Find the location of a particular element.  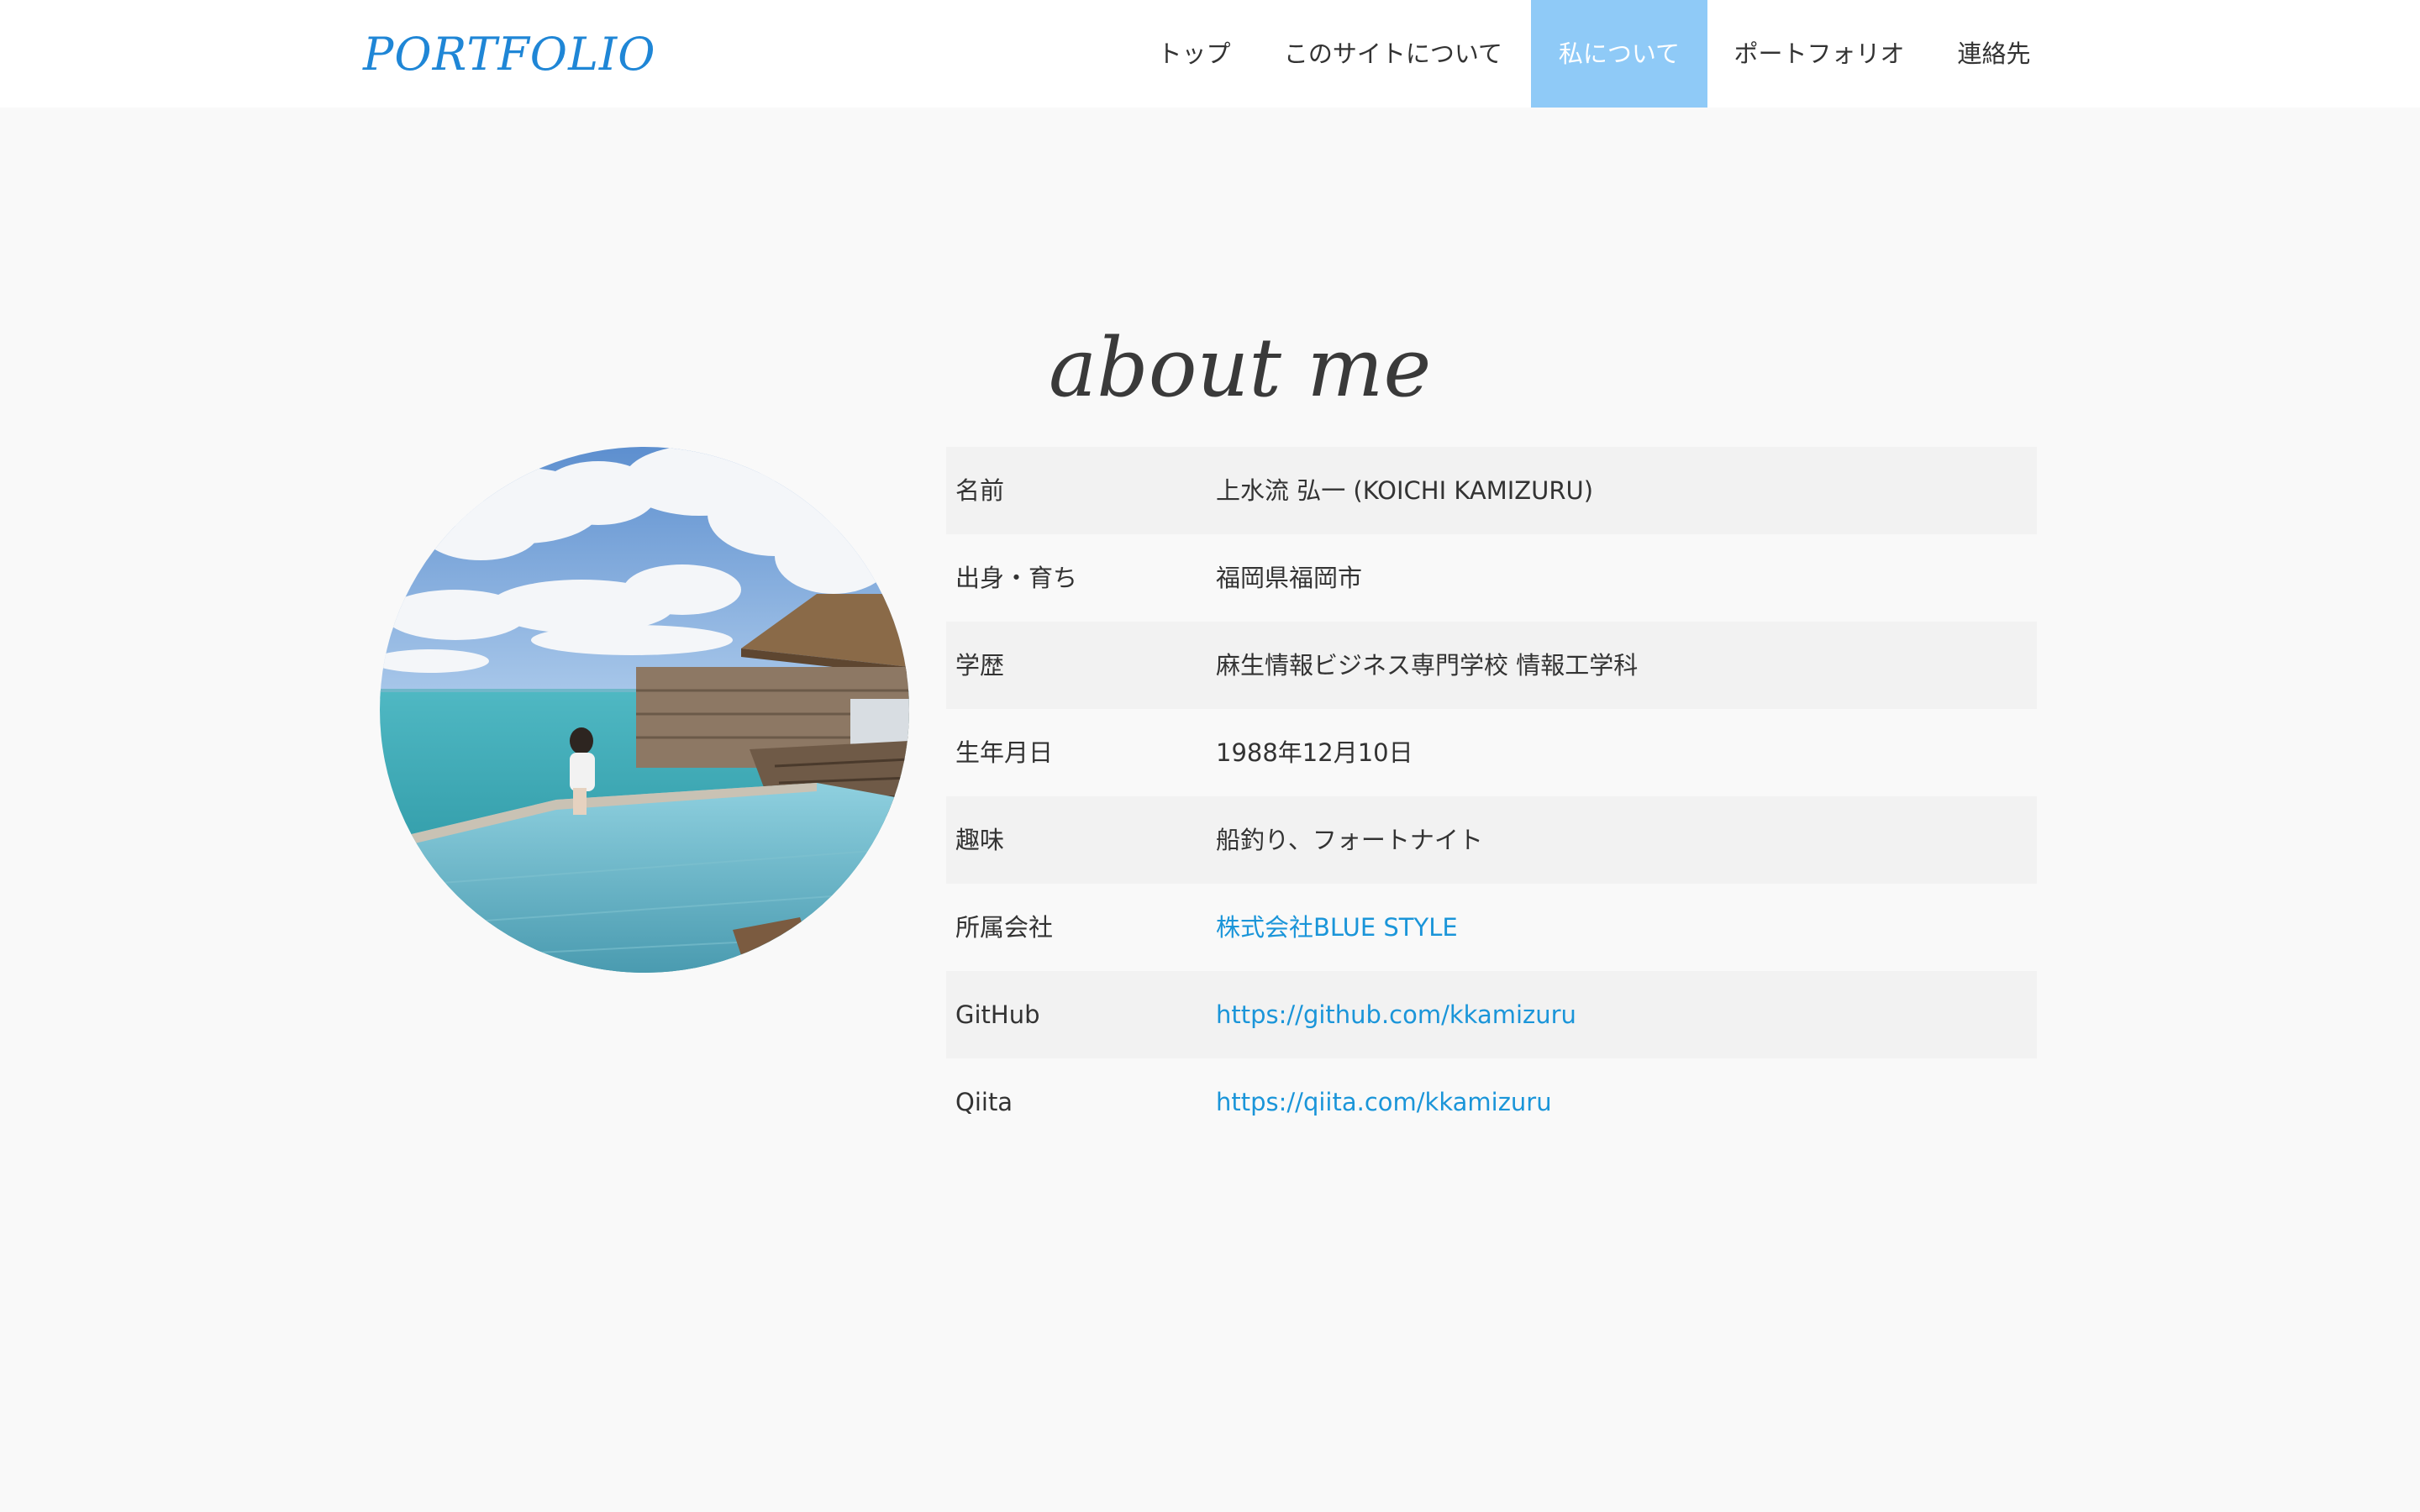

qiita-link: https://qiita.com/kkamizuru is located at coordinates (1384, 1102).